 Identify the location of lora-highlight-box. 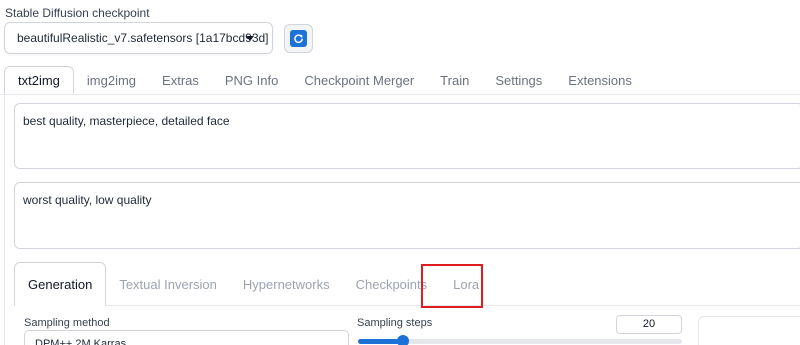
(452, 286).